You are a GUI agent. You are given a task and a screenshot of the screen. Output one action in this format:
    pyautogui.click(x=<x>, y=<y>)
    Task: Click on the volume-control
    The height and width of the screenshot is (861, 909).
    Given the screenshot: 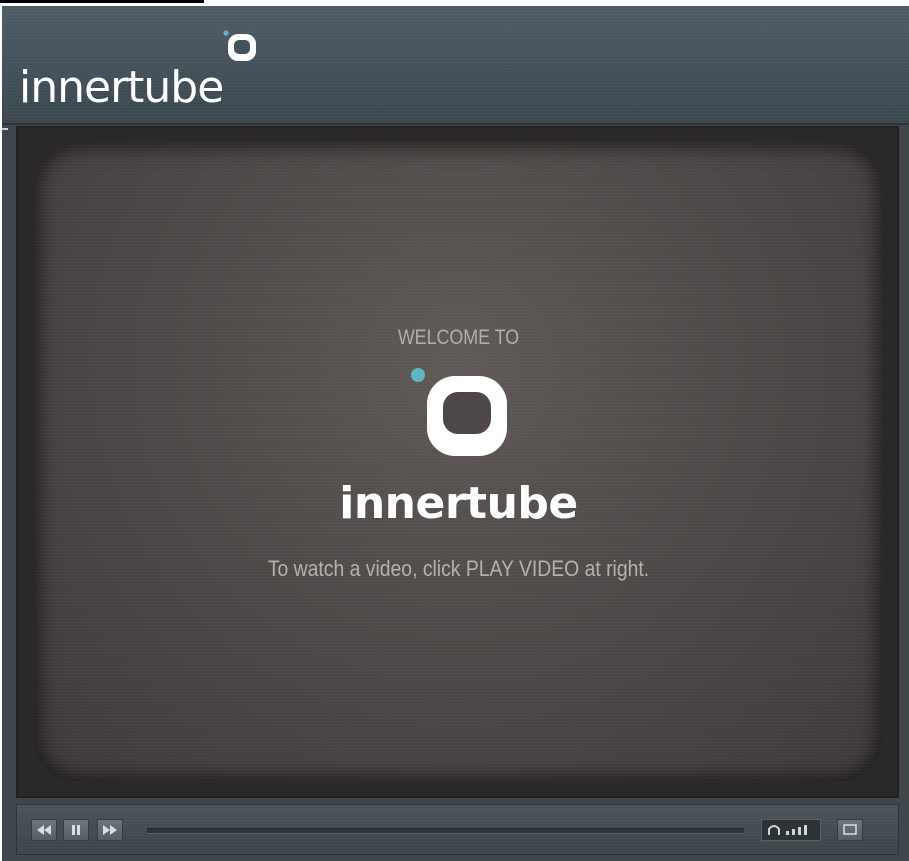 What is the action you would take?
    pyautogui.click(x=791, y=830)
    